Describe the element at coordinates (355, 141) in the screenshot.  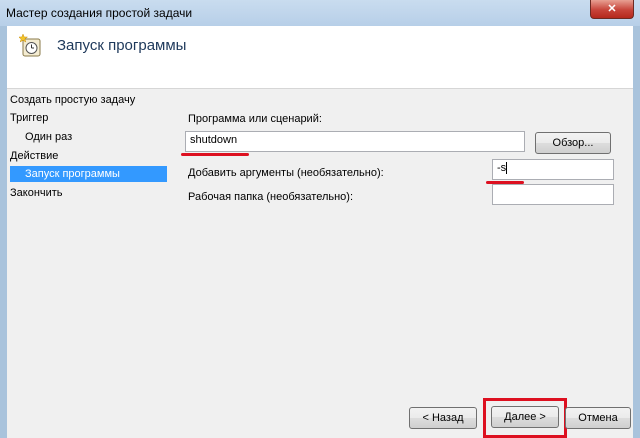
I see `program-input: shutdown` at that location.